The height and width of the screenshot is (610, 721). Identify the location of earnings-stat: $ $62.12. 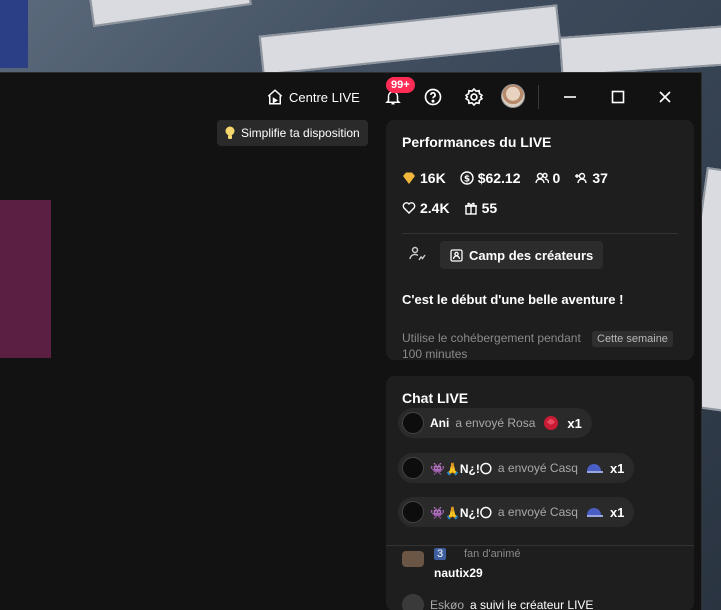
(490, 178).